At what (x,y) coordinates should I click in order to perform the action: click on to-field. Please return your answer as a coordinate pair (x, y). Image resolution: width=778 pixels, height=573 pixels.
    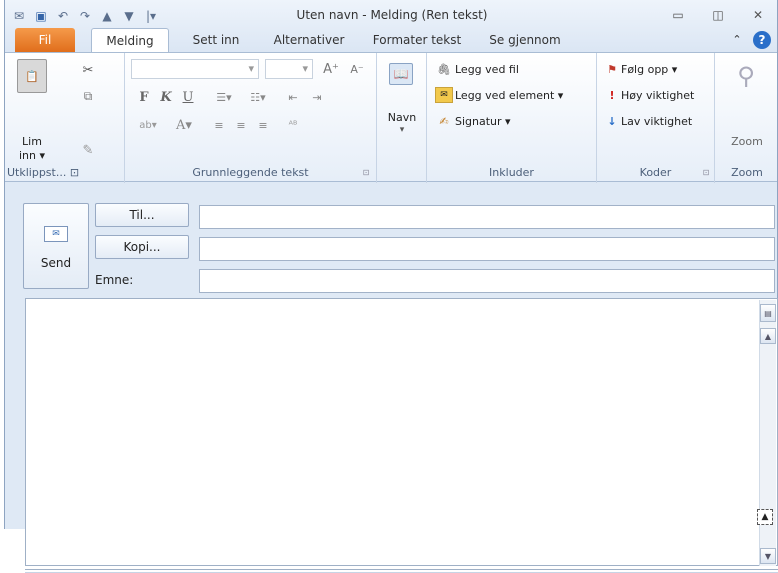
    Looking at the image, I should click on (487, 217).